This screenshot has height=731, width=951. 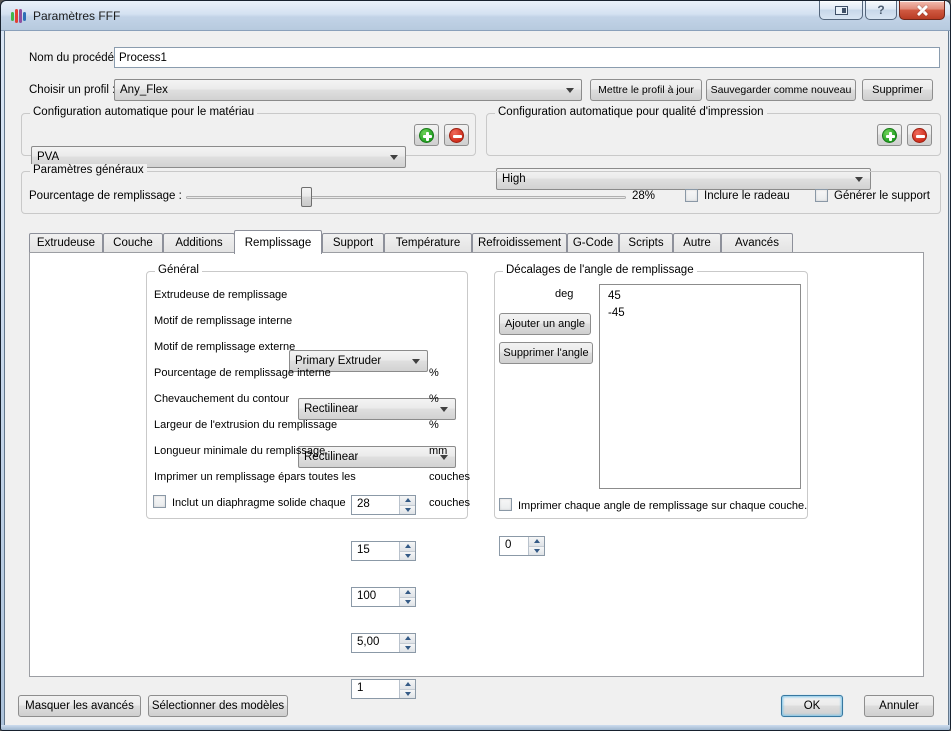 I want to click on window-title: Paramètres FFF, so click(x=77, y=16).